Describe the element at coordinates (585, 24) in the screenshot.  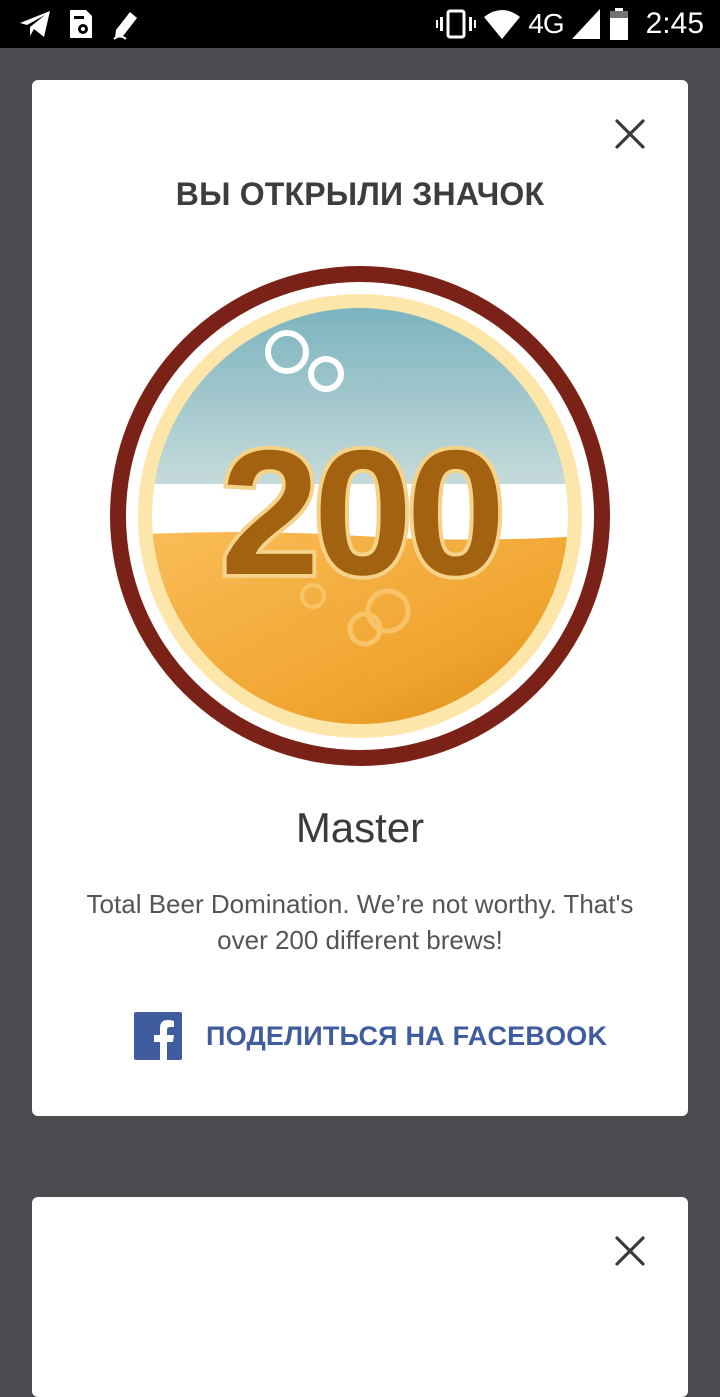
I see `signal-icon` at that location.